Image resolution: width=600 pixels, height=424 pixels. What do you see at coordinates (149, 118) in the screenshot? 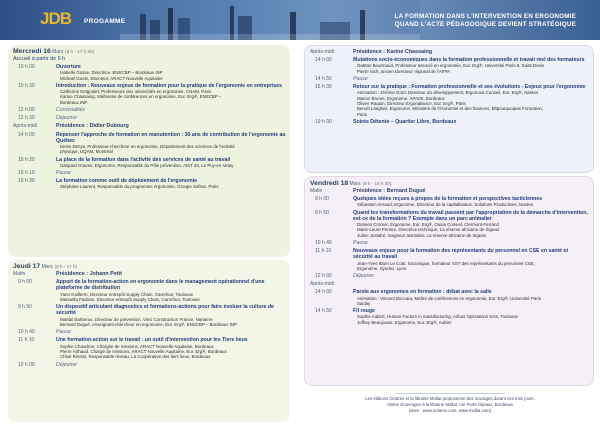
I see `programme-row: 12 h 30 Déjeuner` at bounding box center [149, 118].